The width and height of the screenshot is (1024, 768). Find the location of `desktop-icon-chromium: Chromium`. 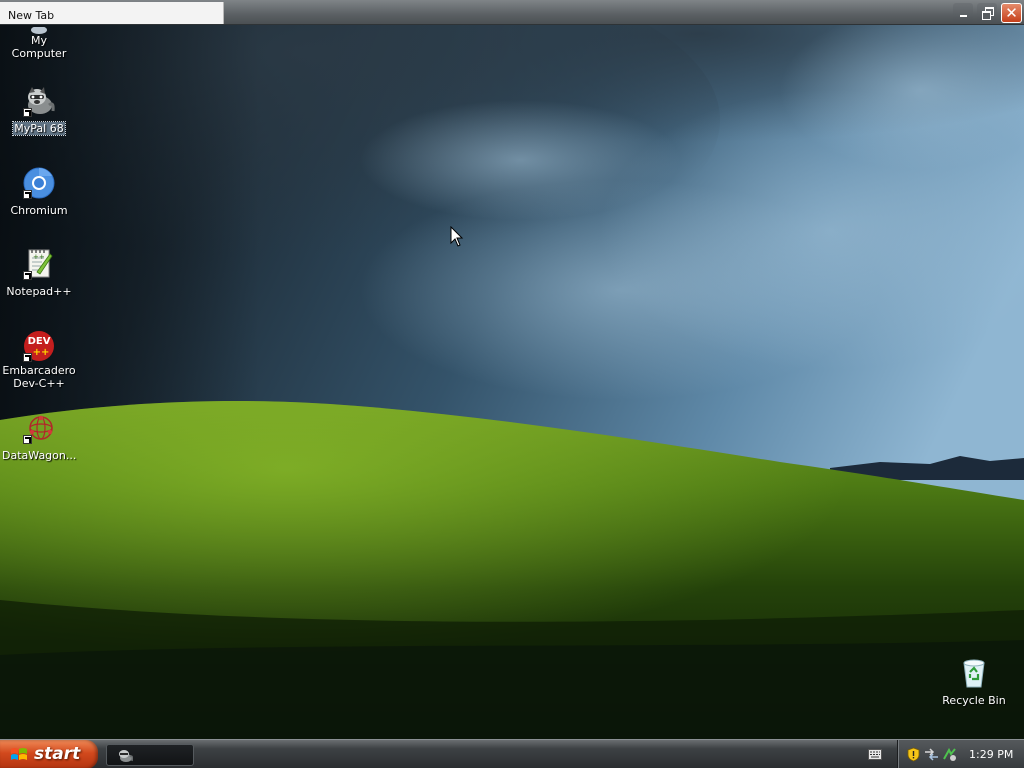

desktop-icon-chromium: Chromium is located at coordinates (39, 192).